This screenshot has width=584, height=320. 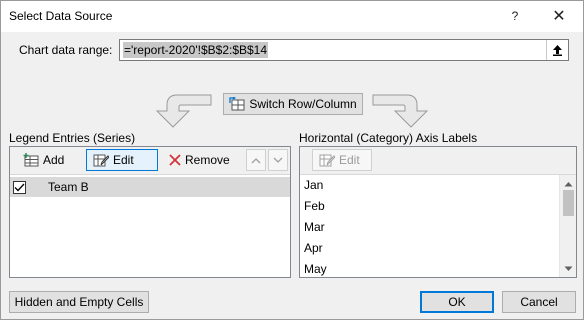 I want to click on cancel-button: Cancel, so click(x=539, y=302).